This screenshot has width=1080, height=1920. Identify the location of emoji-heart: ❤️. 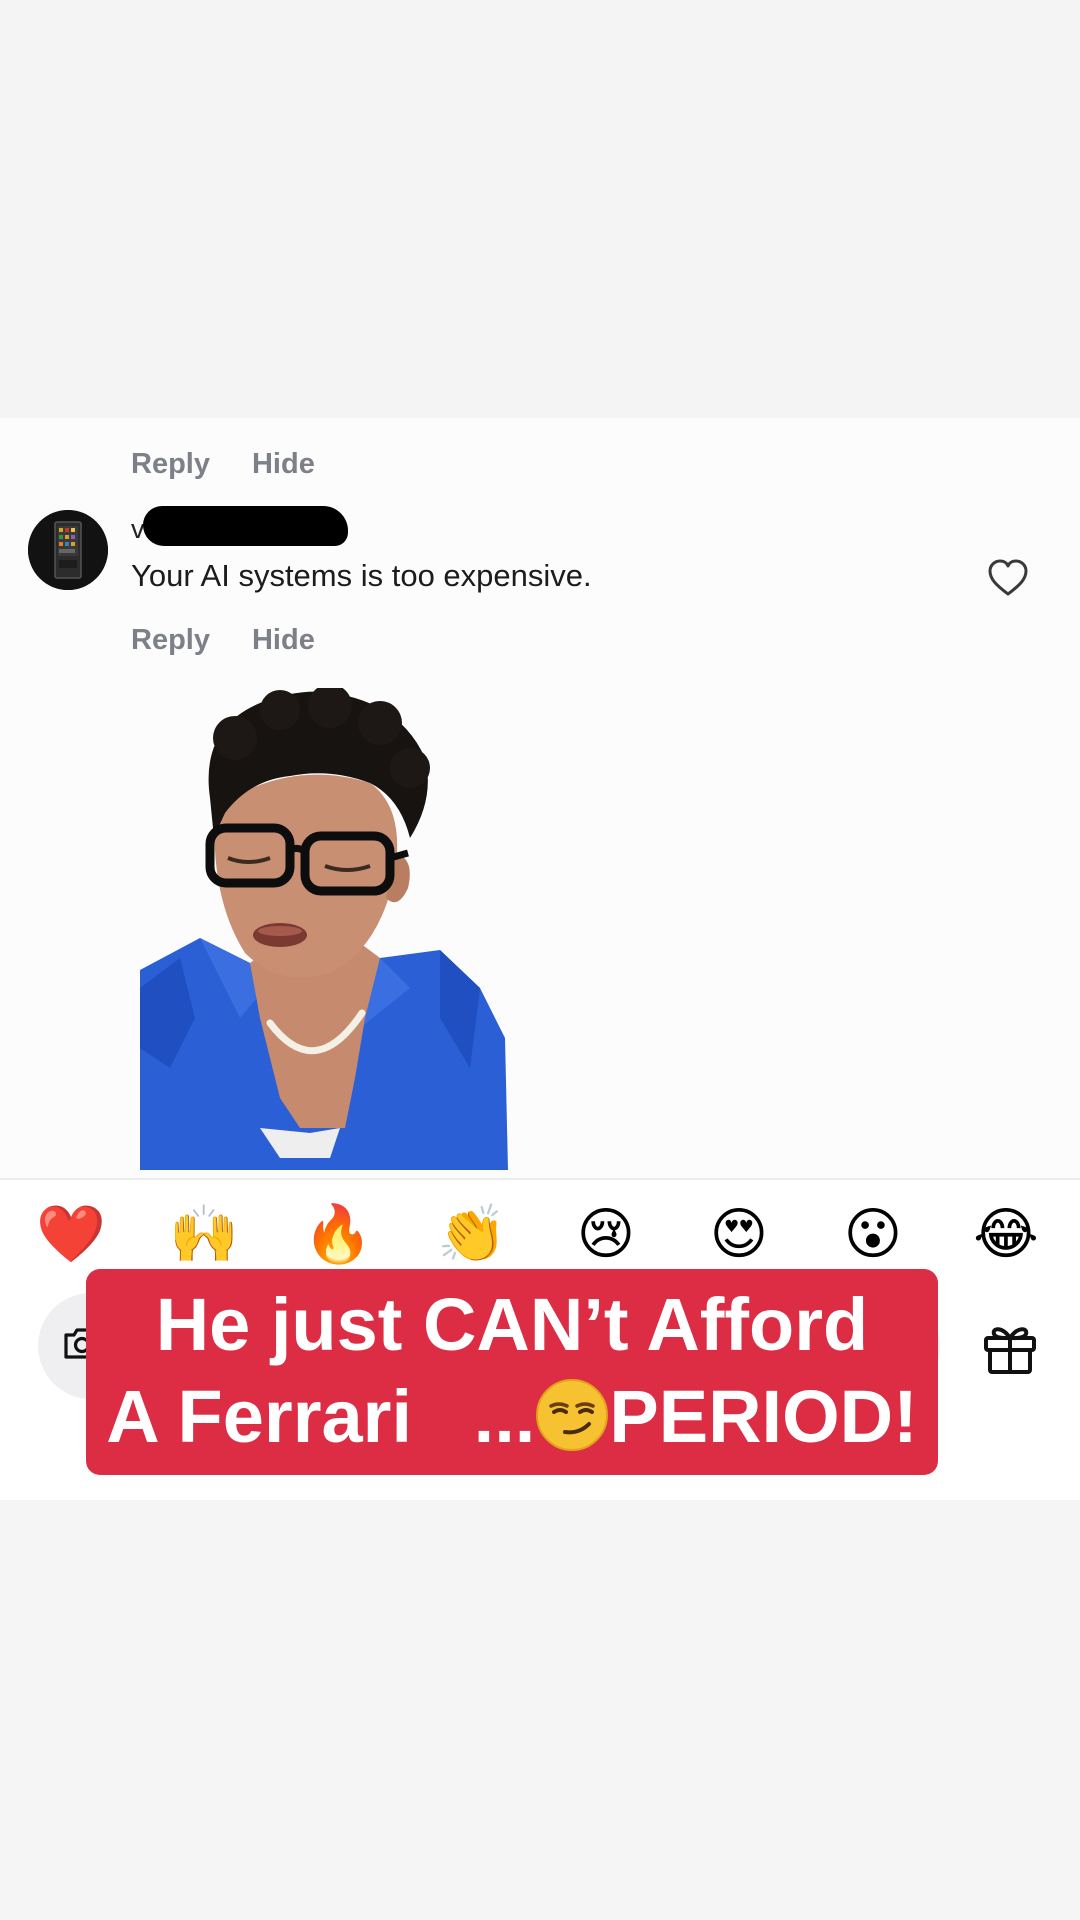
(71, 1235).